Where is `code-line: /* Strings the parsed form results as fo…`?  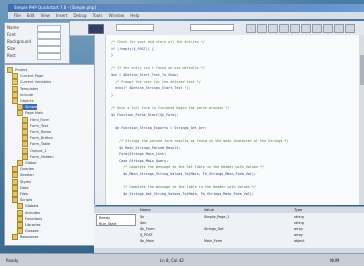
code-line: /* Strings the parsed form results as fo… is located at coordinates (200, 141).